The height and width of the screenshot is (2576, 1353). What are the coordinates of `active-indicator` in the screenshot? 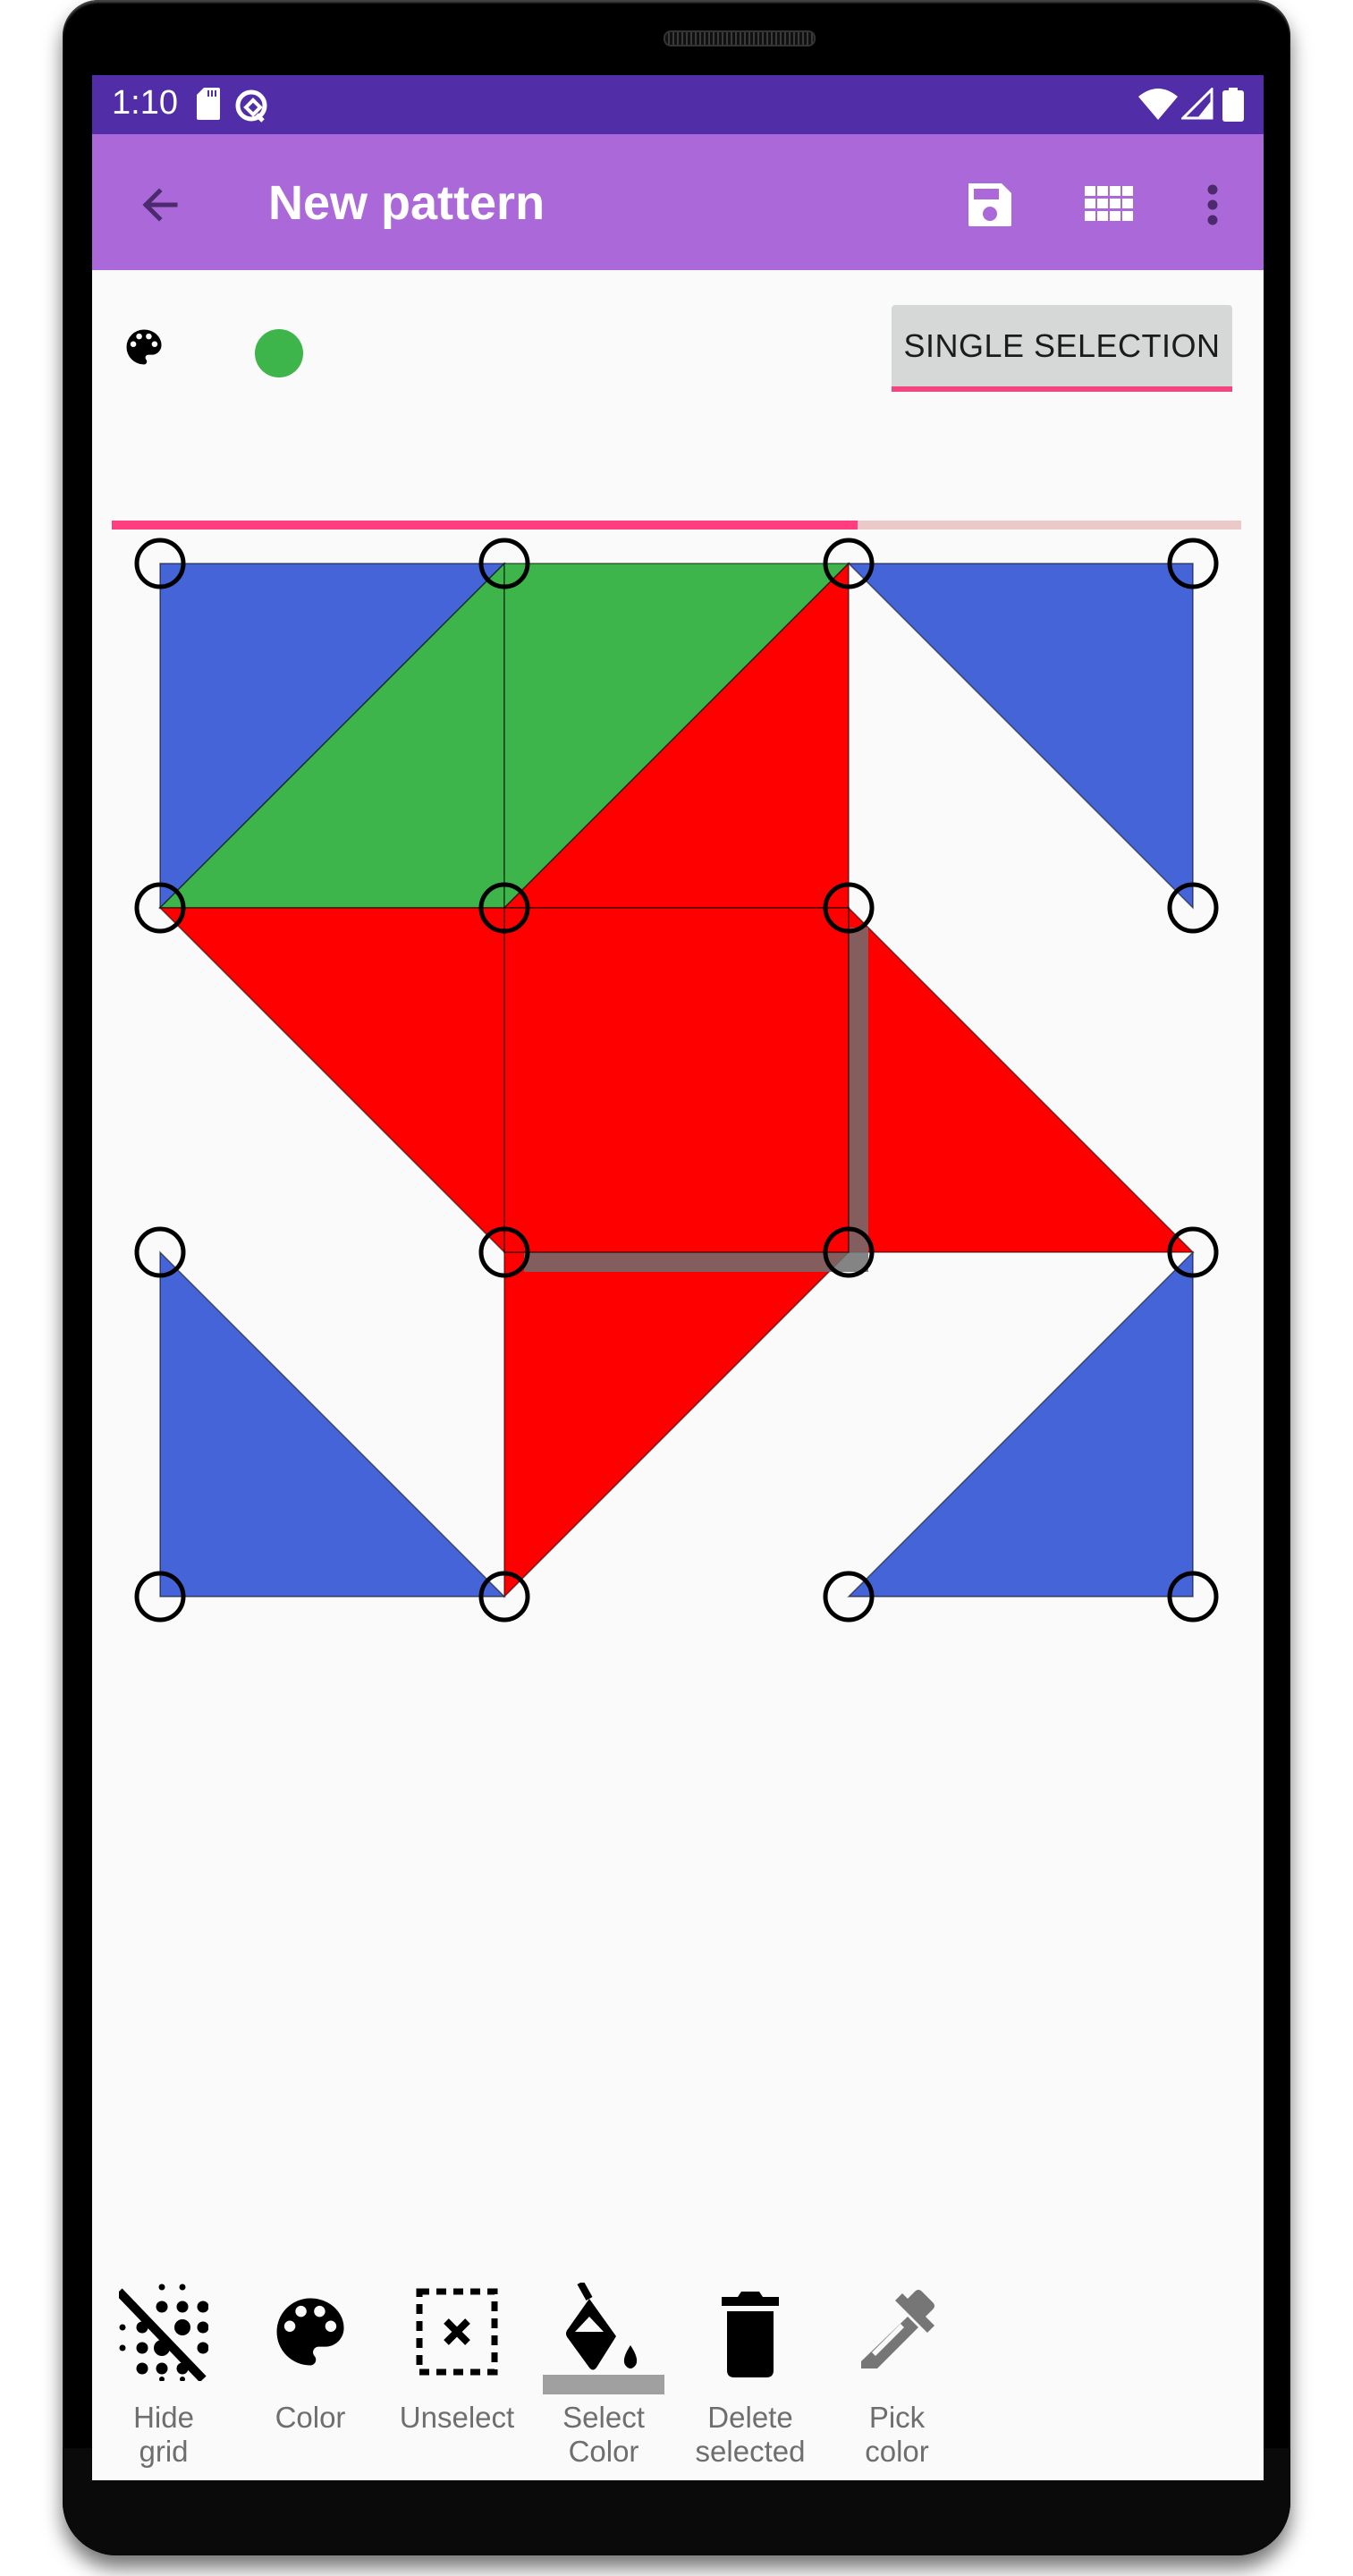 It's located at (603, 2384).